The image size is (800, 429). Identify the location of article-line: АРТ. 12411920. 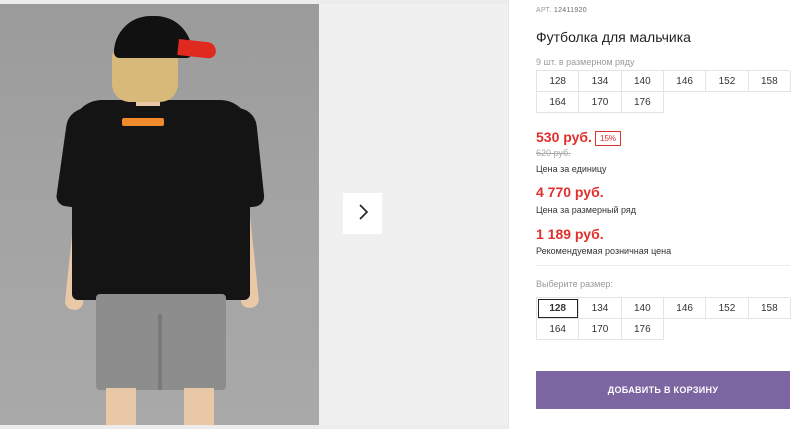
(561, 10).